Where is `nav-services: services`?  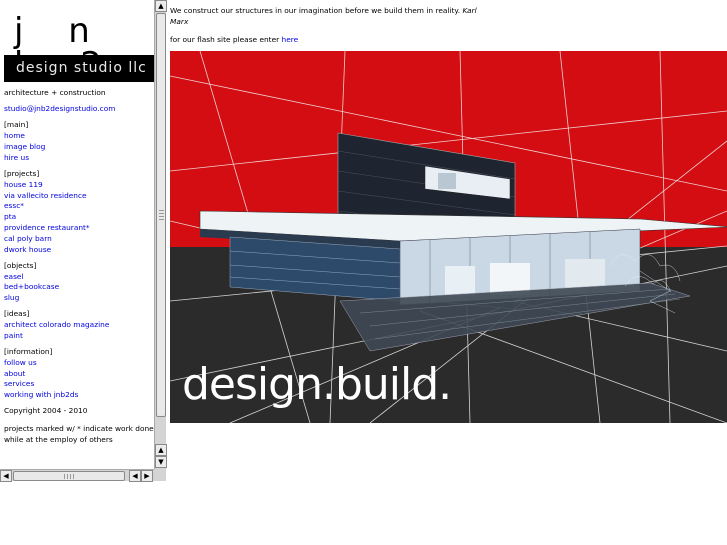
nav-services: services is located at coordinates (19, 383).